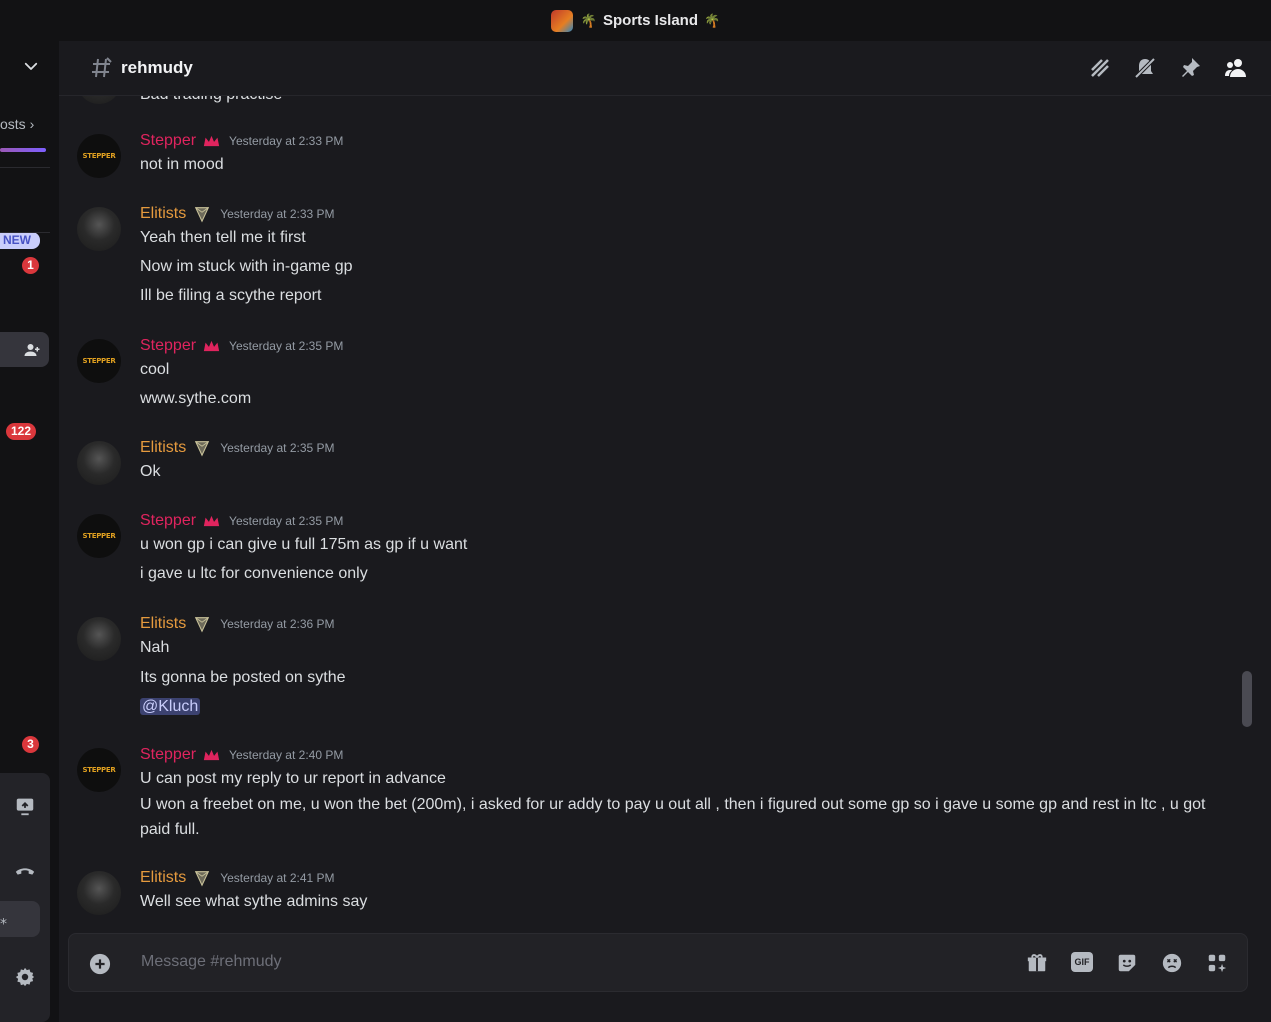  I want to click on sparkle-icon: ⁎, so click(3, 919).